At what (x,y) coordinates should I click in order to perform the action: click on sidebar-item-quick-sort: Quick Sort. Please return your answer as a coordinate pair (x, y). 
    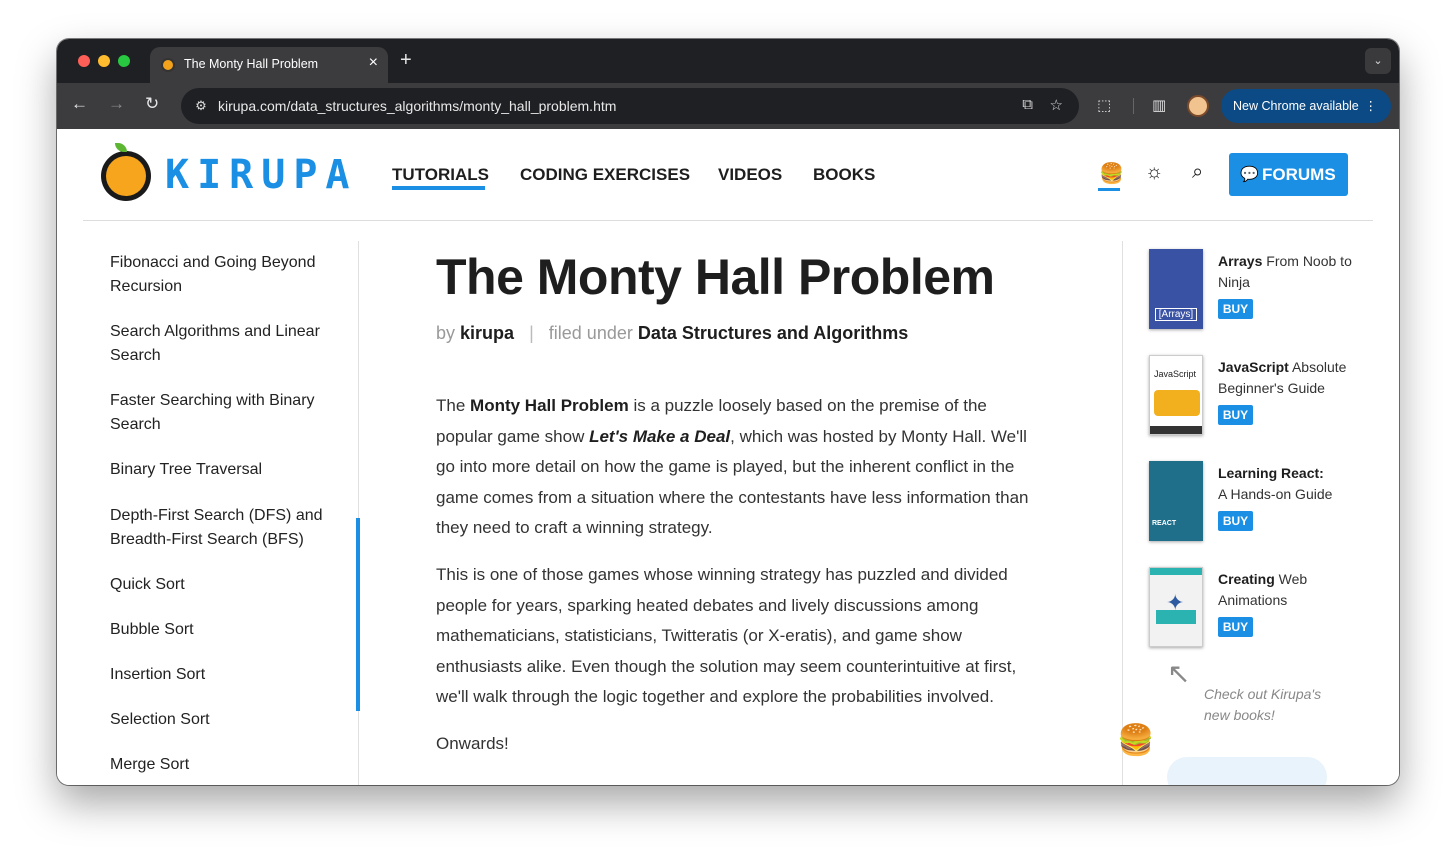
    Looking at the image, I should click on (225, 585).